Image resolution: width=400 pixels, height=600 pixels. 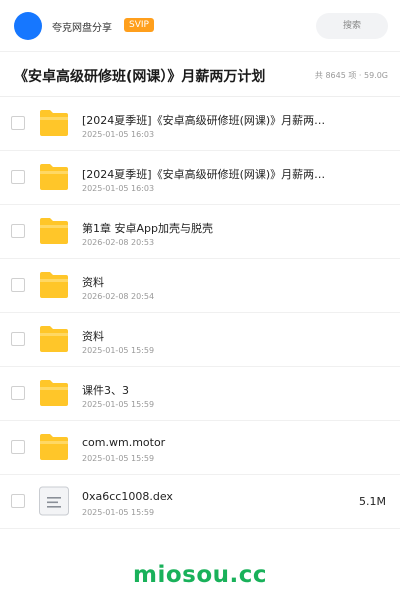 What do you see at coordinates (54, 501) in the screenshot?
I see `file-icon` at bounding box center [54, 501].